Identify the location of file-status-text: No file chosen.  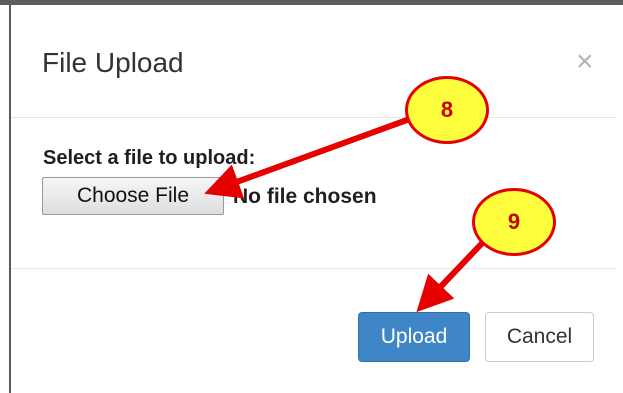
(305, 196).